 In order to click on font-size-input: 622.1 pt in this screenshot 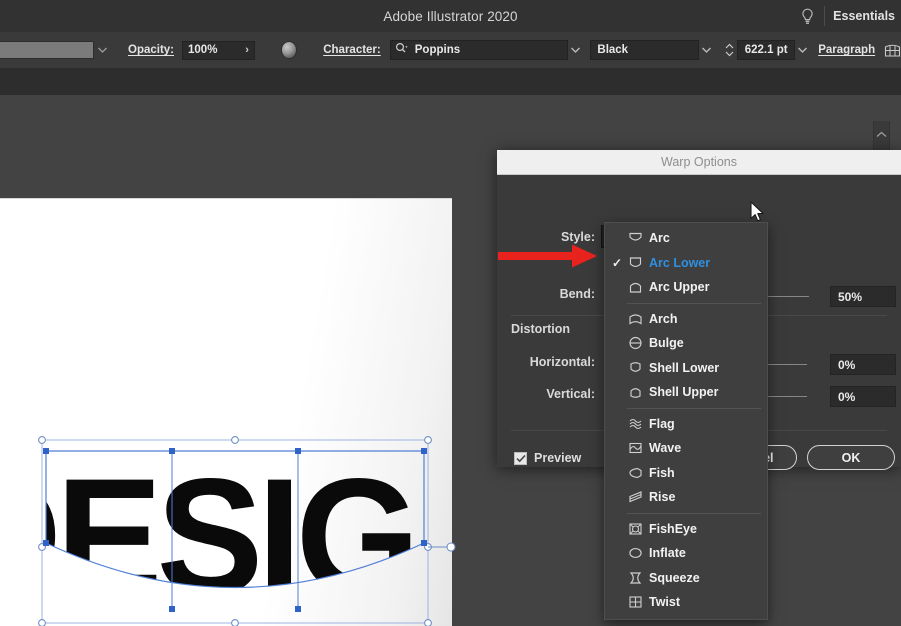, I will do `click(766, 50)`.